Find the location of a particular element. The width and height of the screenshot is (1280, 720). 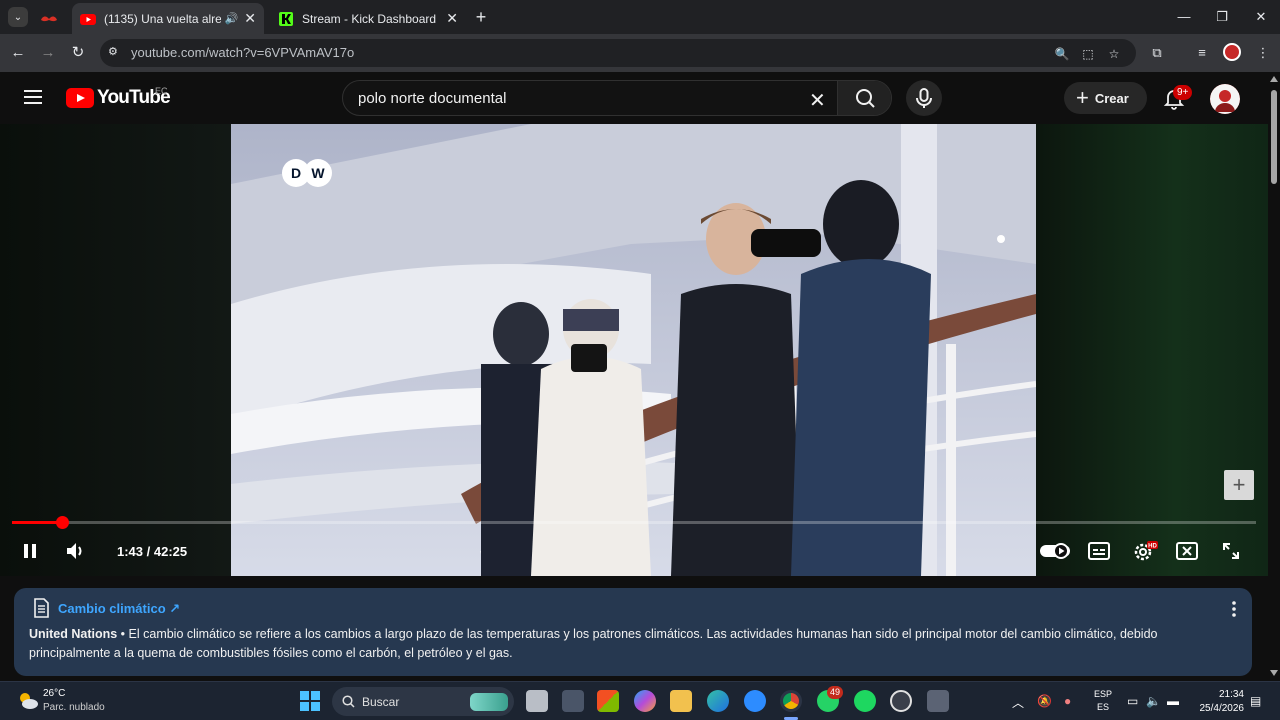

microsoft-store-icon is located at coordinates (608, 701).